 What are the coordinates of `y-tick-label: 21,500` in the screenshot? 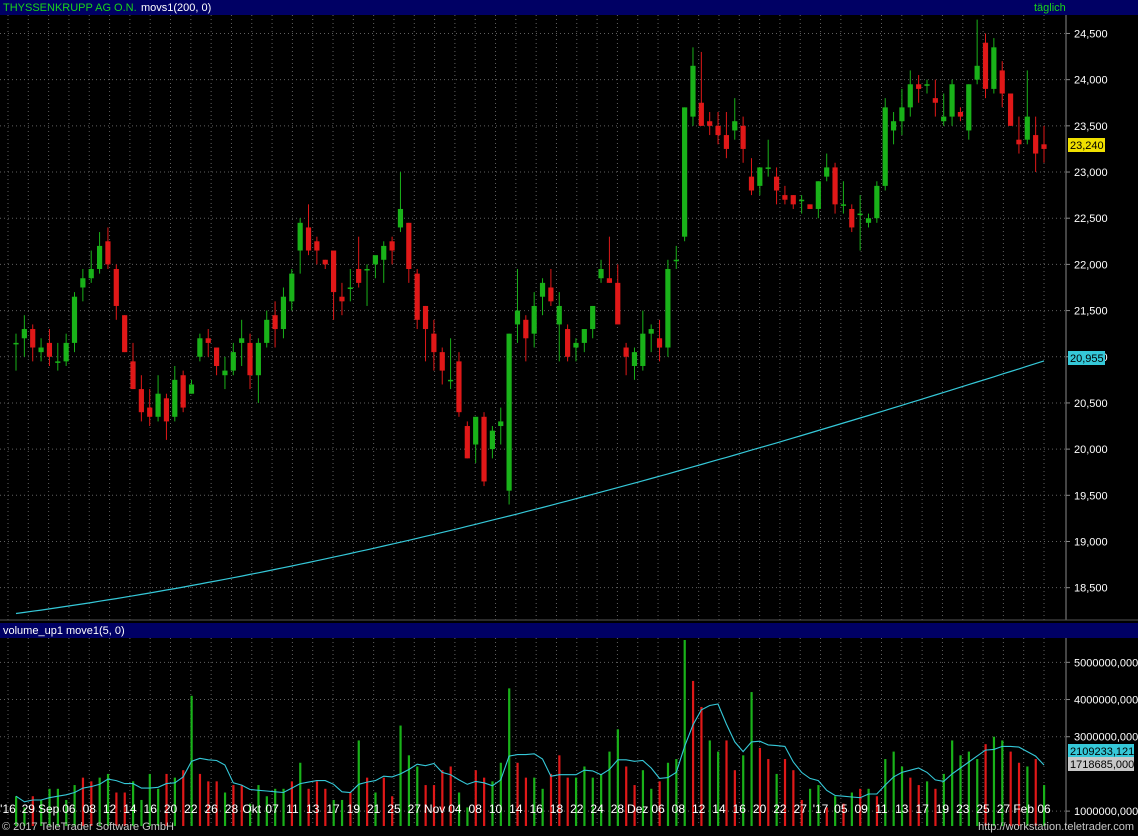 It's located at (1091, 312).